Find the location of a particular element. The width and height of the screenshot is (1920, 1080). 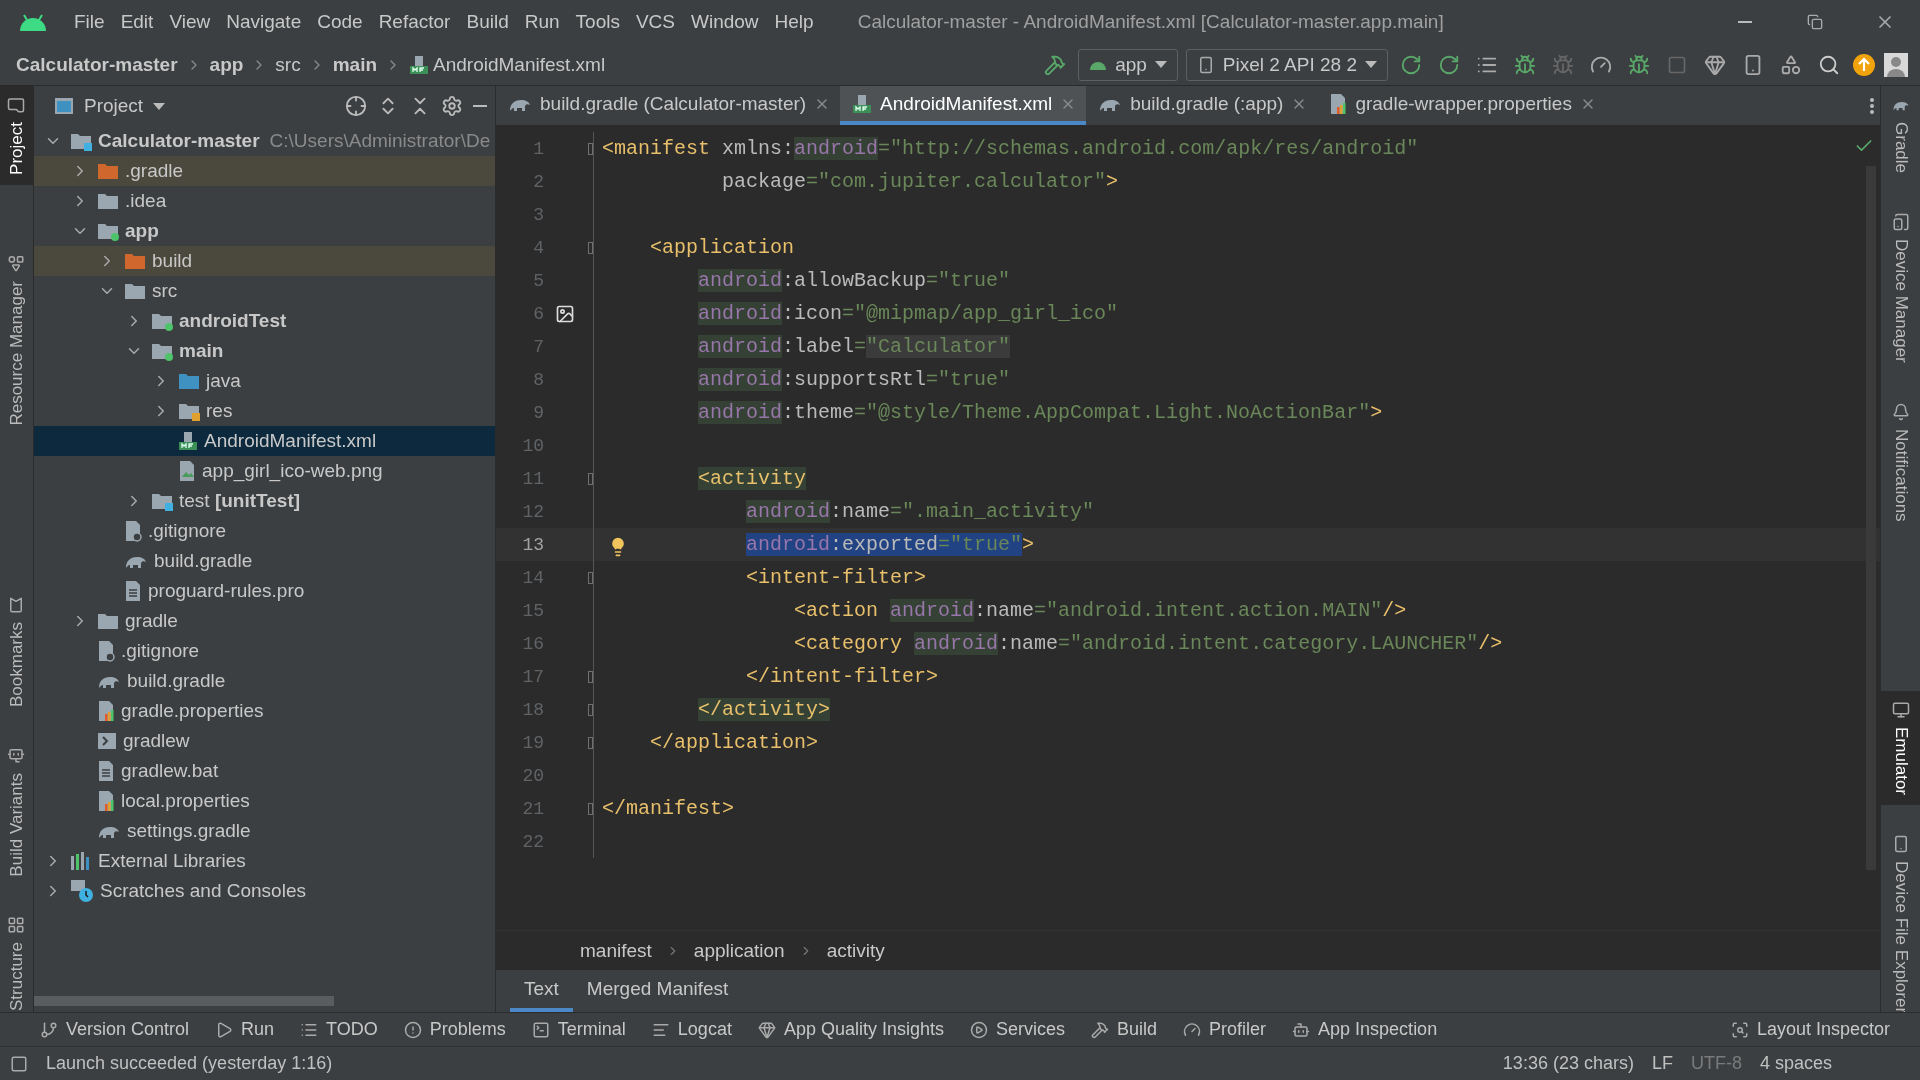

tree-item: AndroidManifest.xml is located at coordinates (264, 441).